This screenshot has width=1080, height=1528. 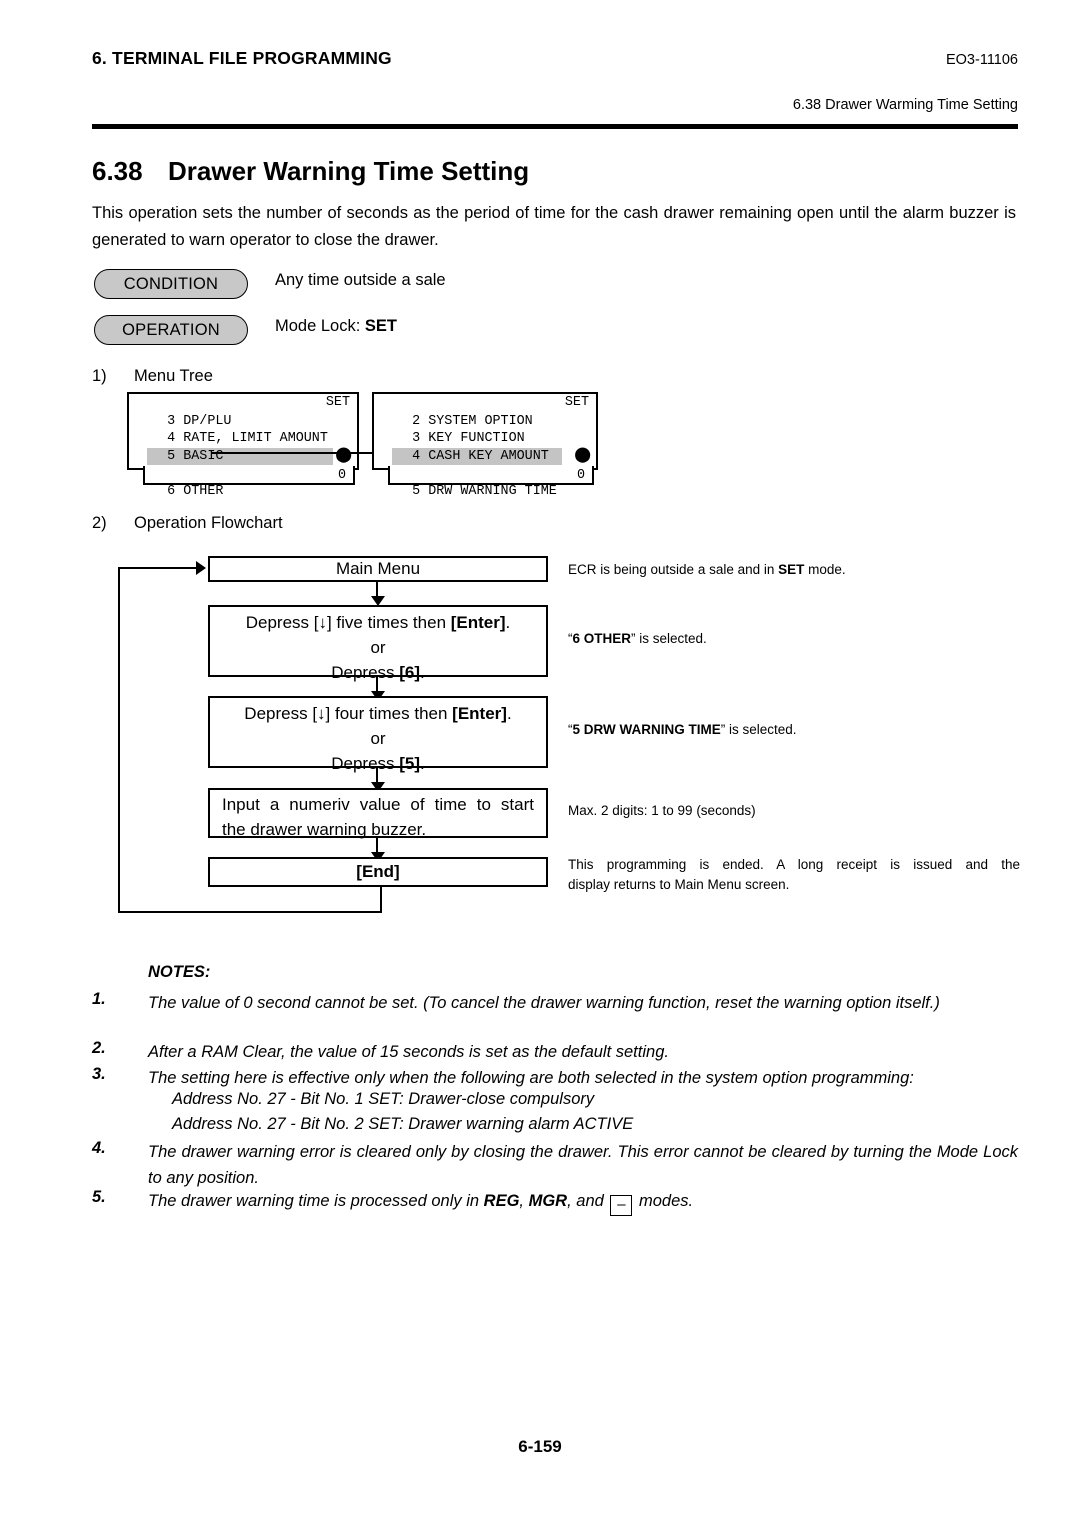 I want to click on condition-value: Any time outside a sale, so click(x=360, y=280).